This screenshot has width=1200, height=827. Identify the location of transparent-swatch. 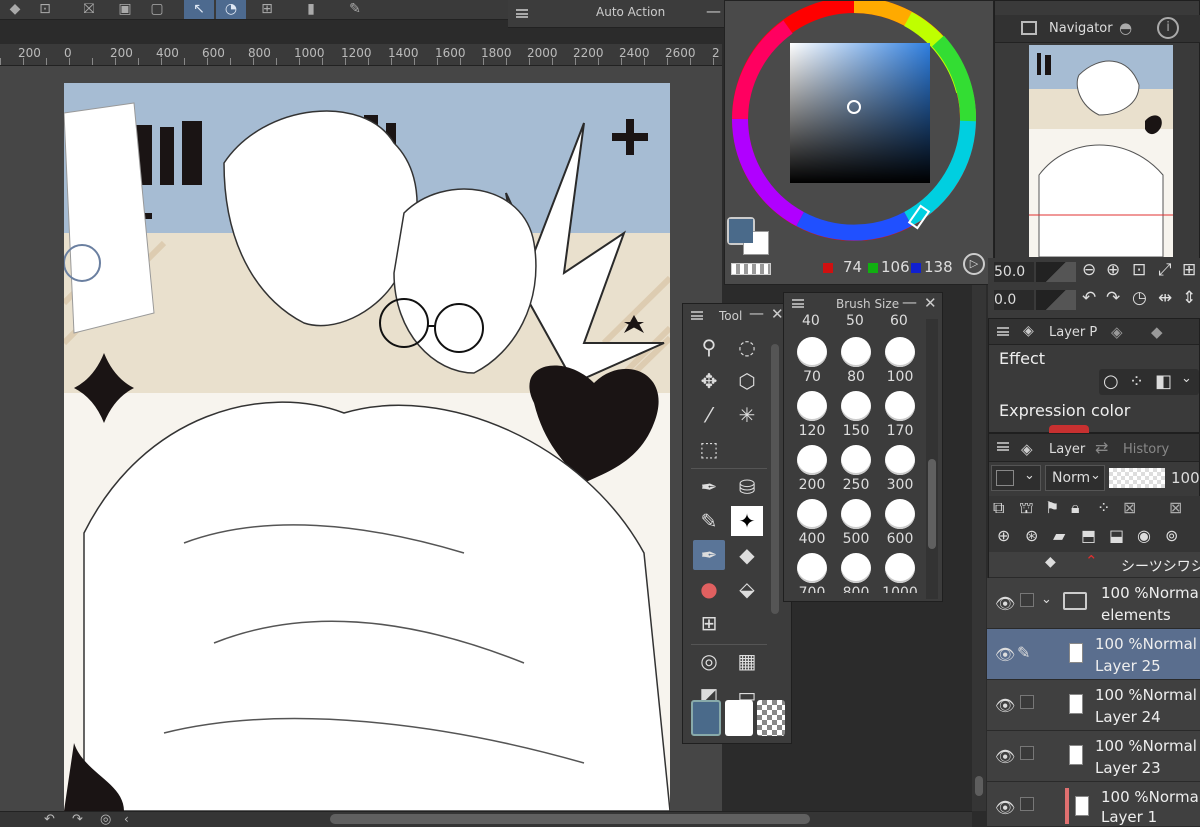
(751, 269).